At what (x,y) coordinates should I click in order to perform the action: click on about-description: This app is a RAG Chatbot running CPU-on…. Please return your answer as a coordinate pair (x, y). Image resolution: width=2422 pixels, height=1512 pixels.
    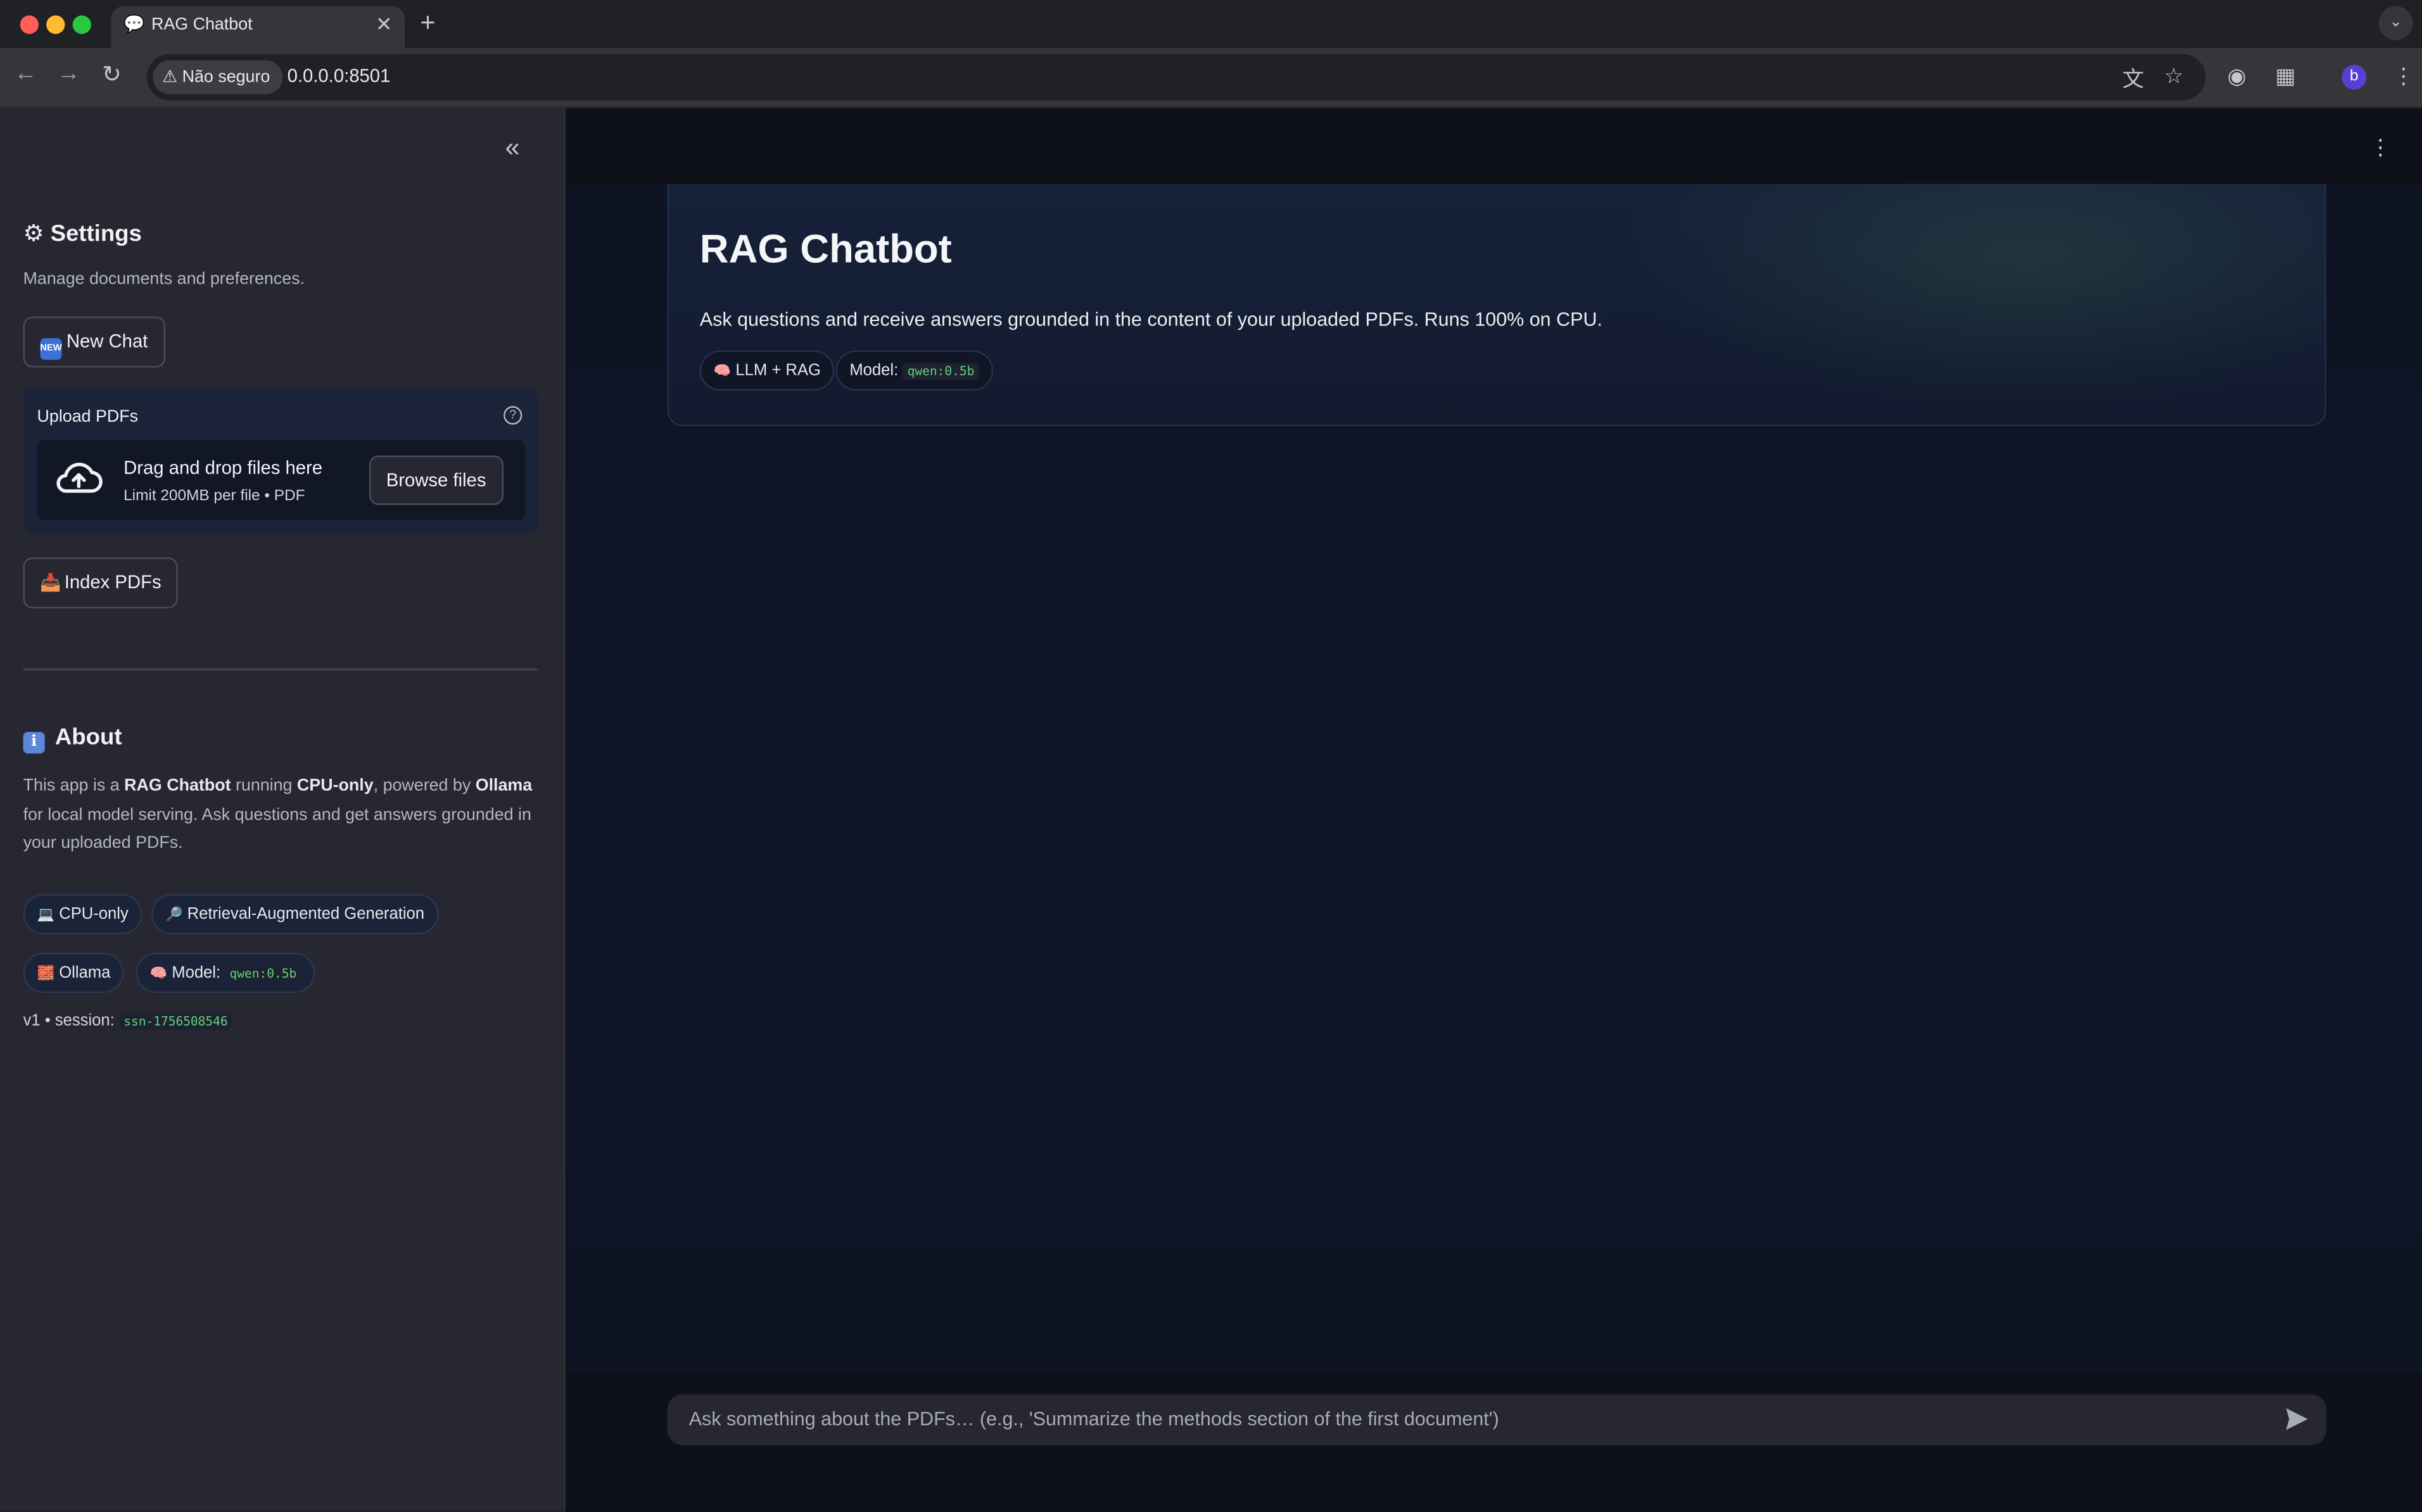
    Looking at the image, I should click on (278, 814).